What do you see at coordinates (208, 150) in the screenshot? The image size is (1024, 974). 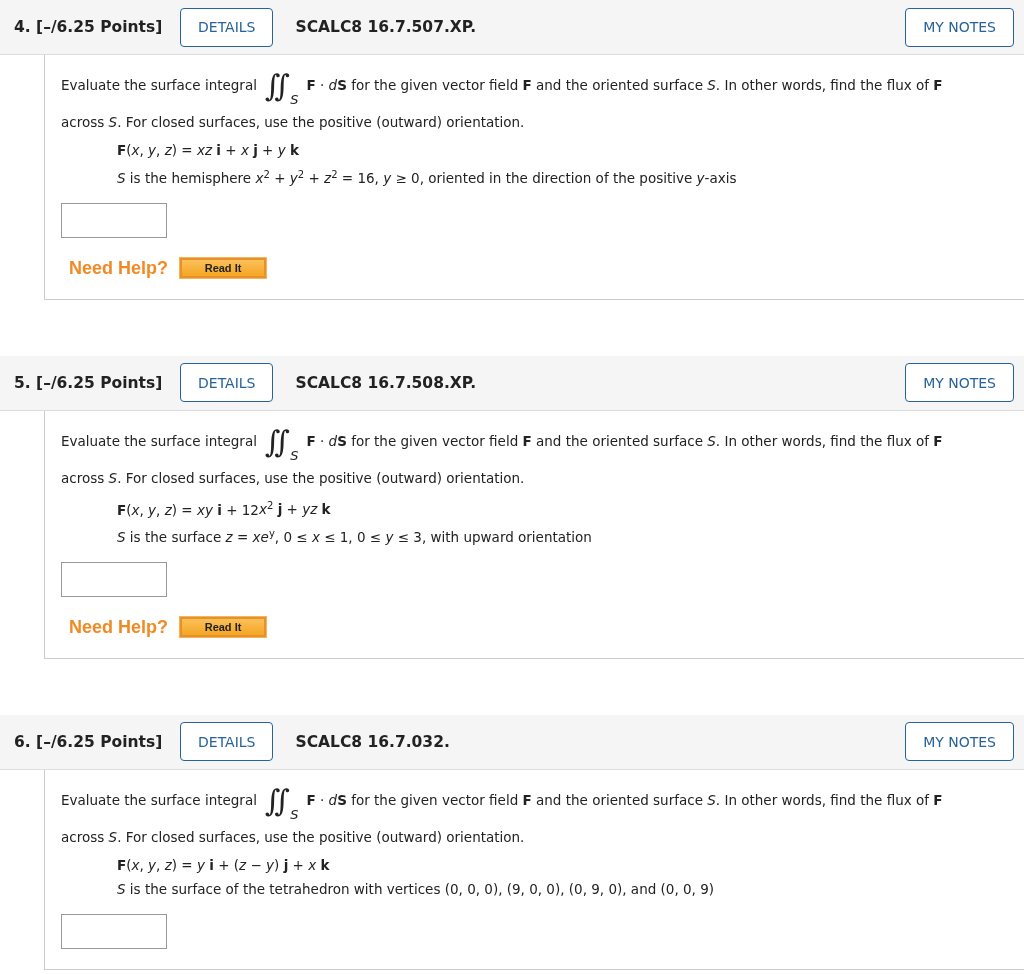 I see `vector-field-formula: F(x, y, z) = xz i + x j + y k` at bounding box center [208, 150].